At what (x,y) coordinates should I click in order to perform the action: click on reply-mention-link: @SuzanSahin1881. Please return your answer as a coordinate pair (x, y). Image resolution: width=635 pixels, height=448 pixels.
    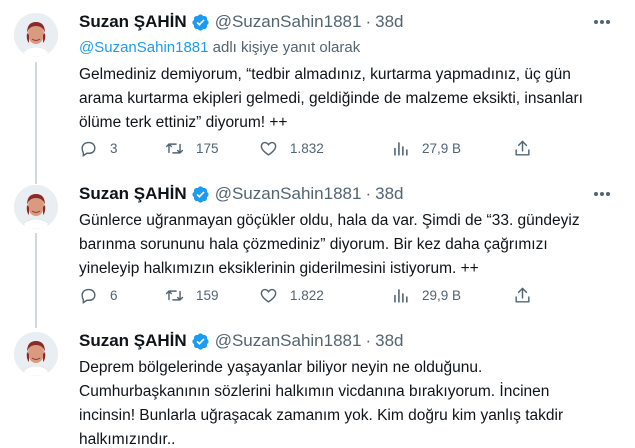
    Looking at the image, I should click on (144, 47).